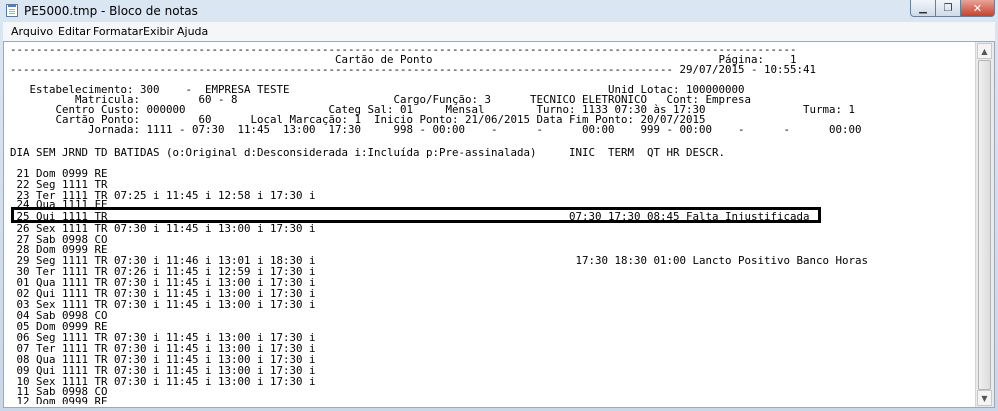  What do you see at coordinates (948, 8) in the screenshot?
I see `maximize-button: ❐` at bounding box center [948, 8].